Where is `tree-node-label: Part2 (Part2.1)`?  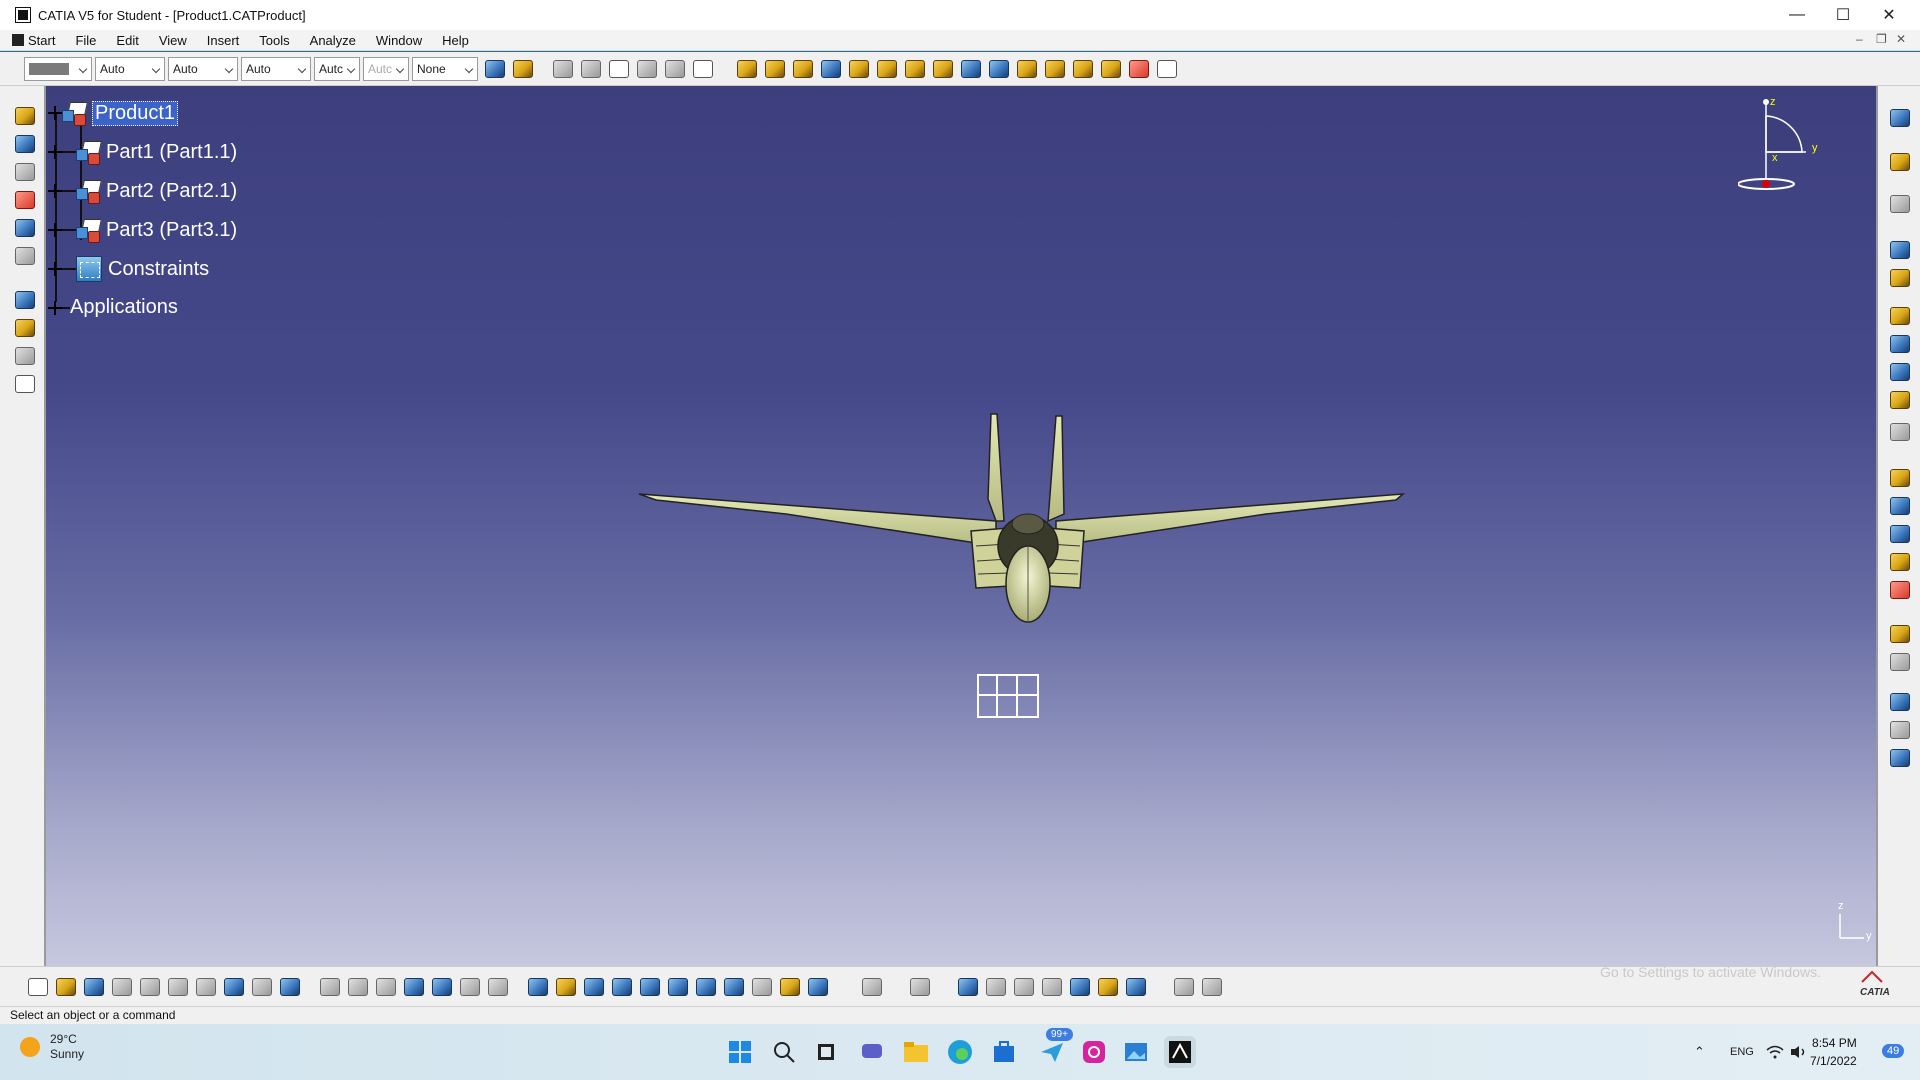 tree-node-label: Part2 (Part2.1) is located at coordinates (171, 191).